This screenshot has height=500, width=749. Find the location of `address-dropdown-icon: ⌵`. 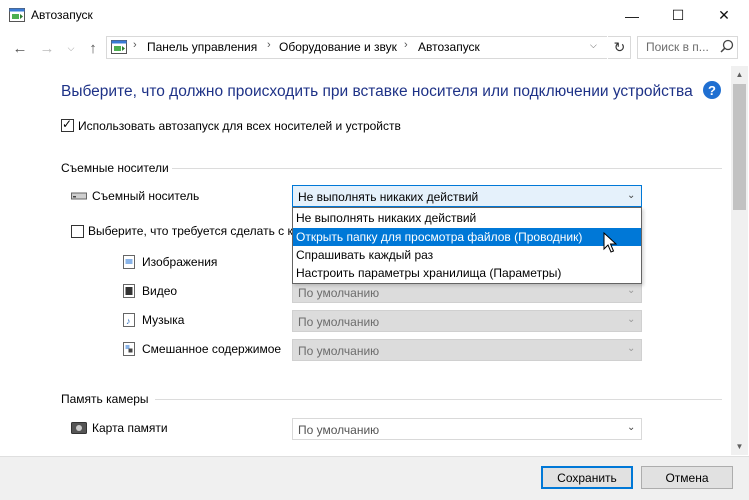

address-dropdown-icon: ⌵ is located at coordinates (593, 45).